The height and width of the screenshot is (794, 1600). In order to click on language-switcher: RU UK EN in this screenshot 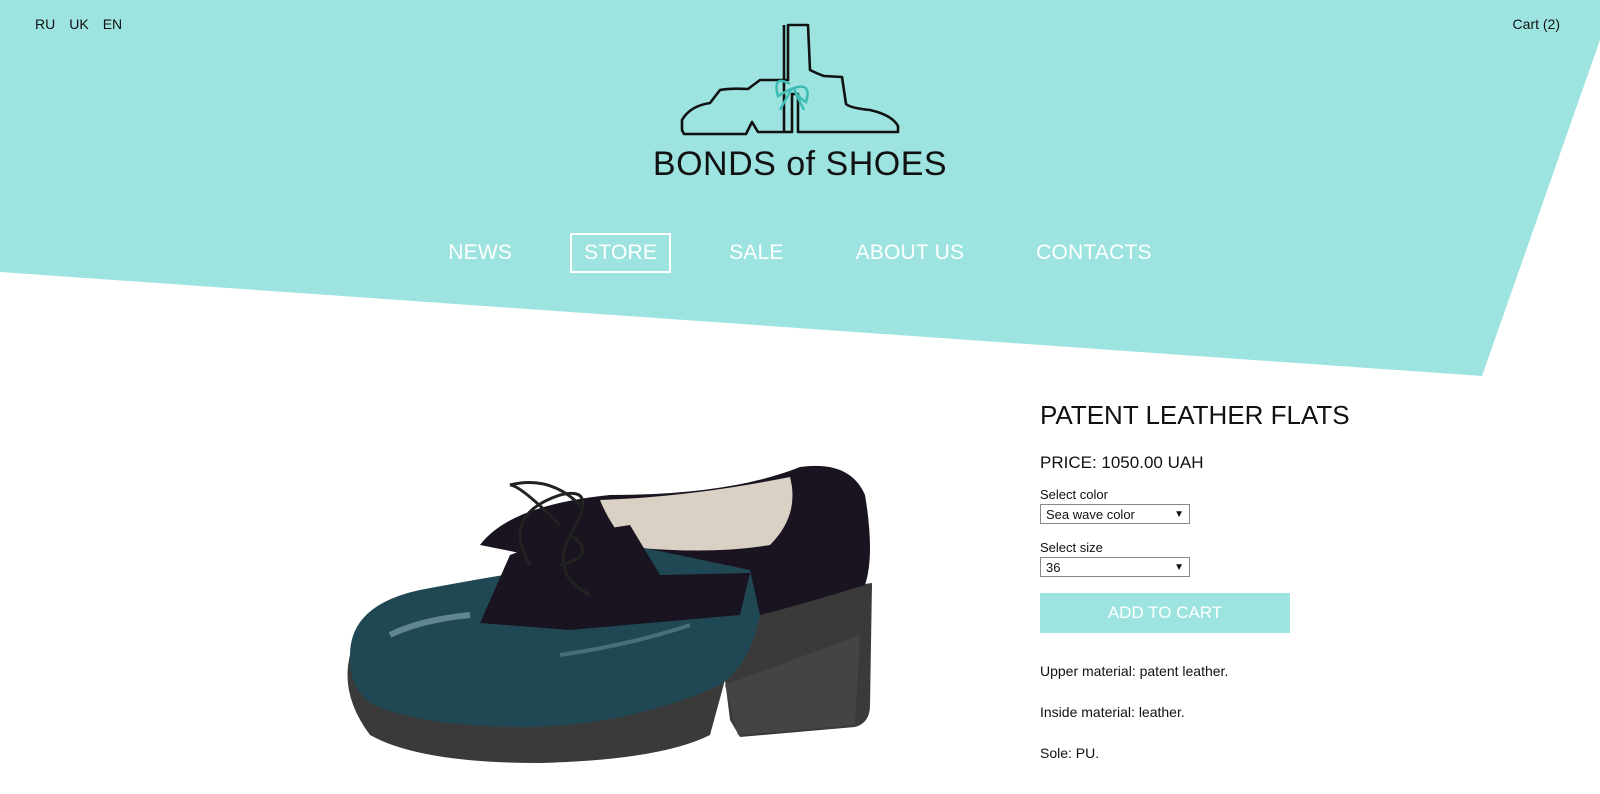, I will do `click(85, 24)`.